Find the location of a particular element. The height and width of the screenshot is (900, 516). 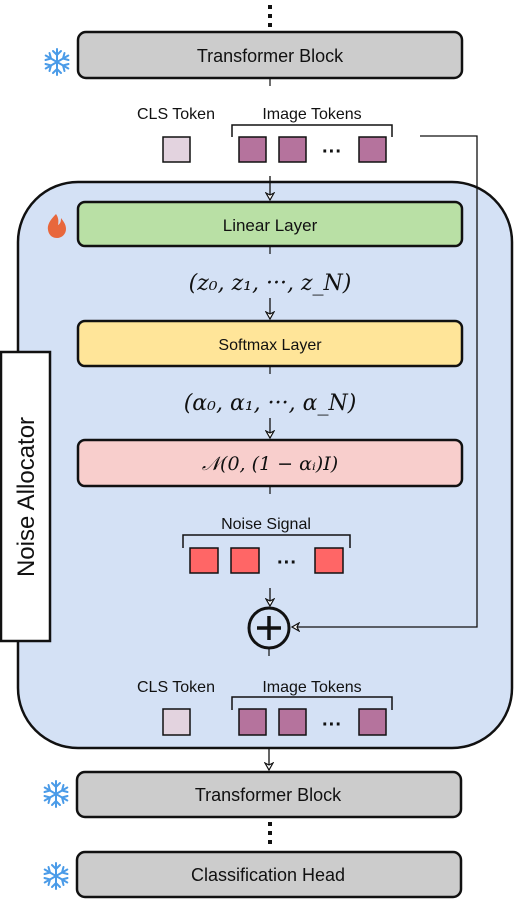

noise-allocator-label: Noise Allocator is located at coordinates (26, 497).